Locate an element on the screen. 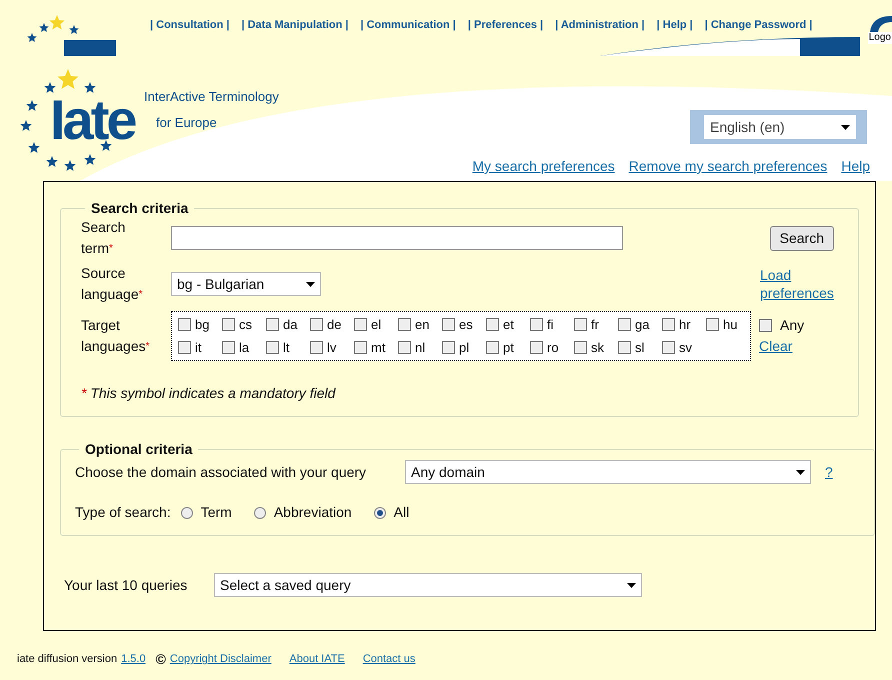  nav-link: | Change Password | is located at coordinates (758, 25).